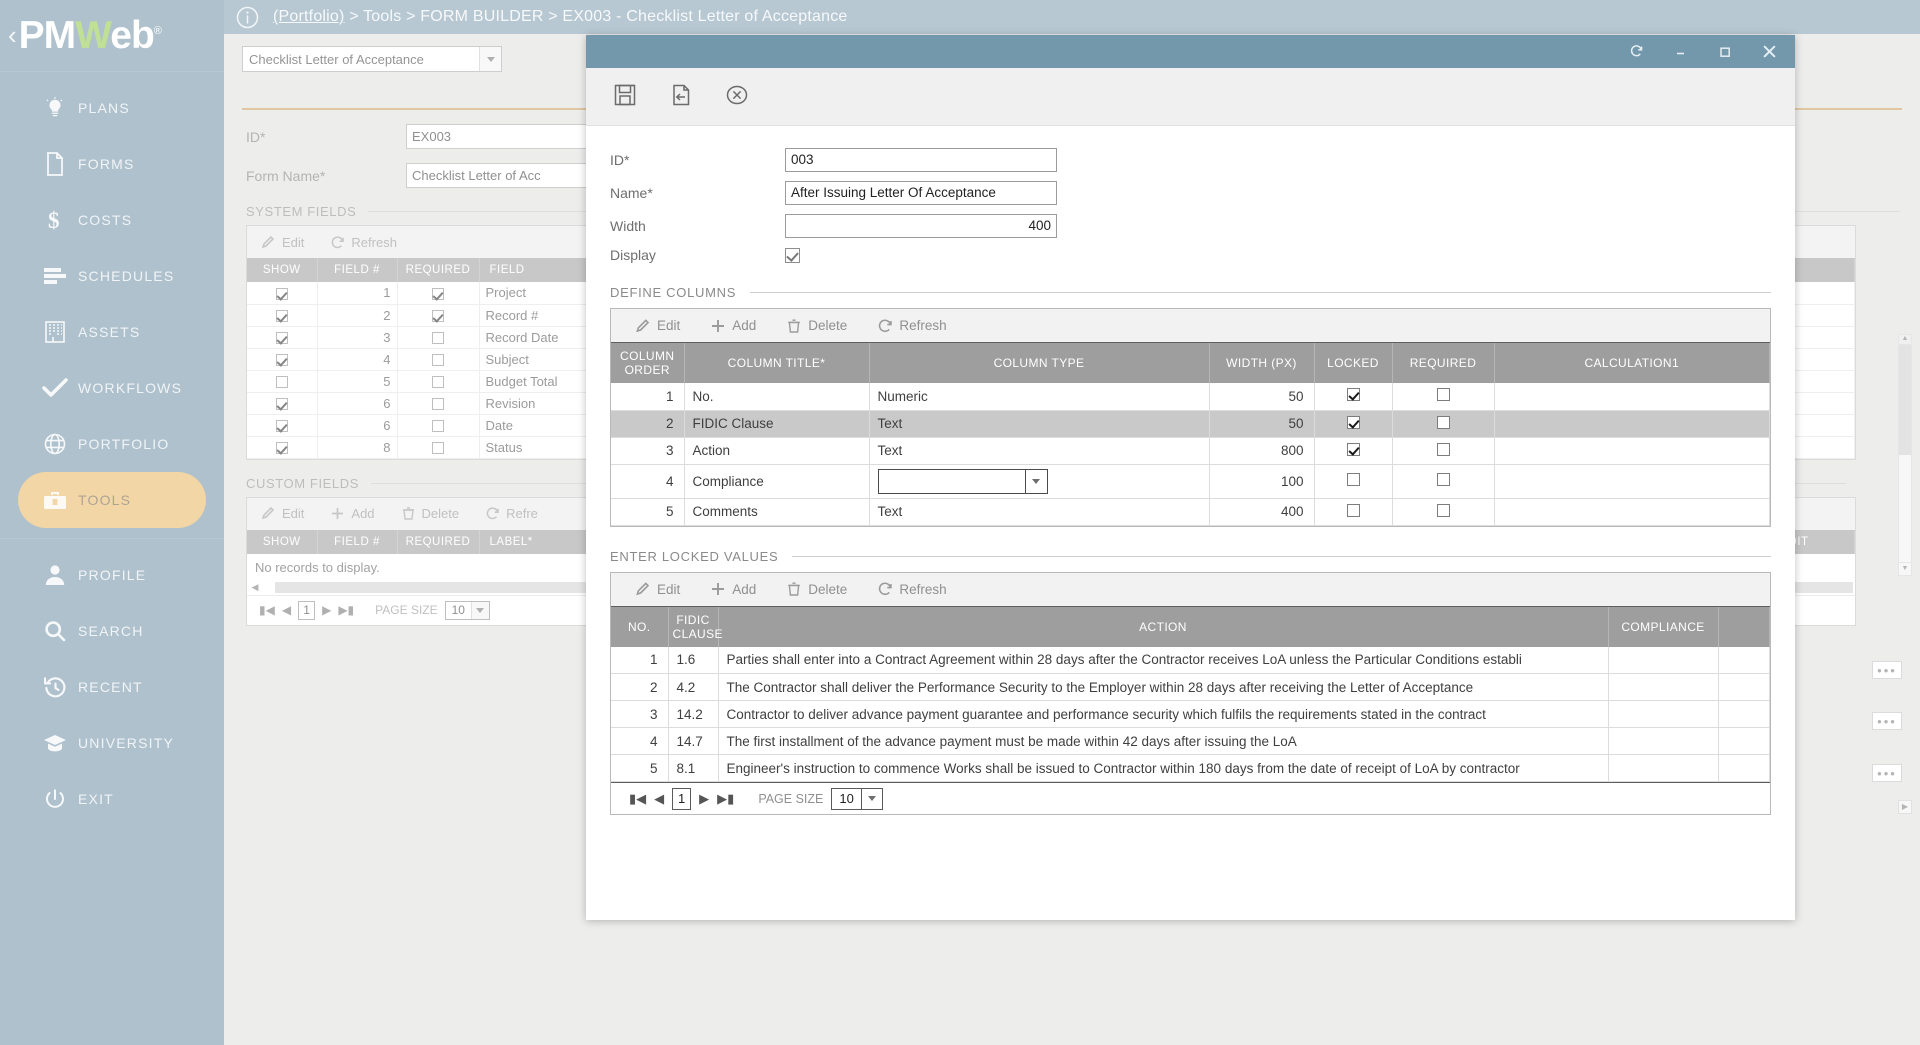 The height and width of the screenshot is (1045, 1920). Describe the element at coordinates (921, 193) in the screenshot. I see `name-input: After Issuing Letter Of Acceptance` at that location.